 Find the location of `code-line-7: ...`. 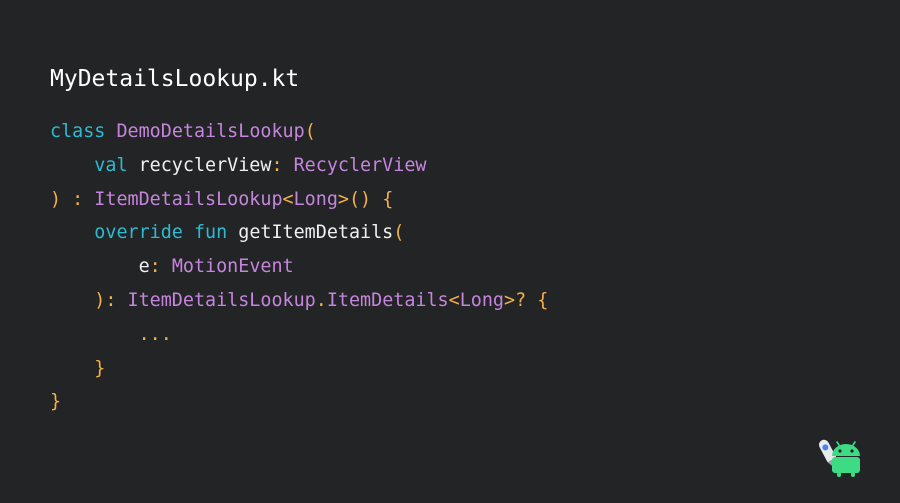

code-line-7: ... is located at coordinates (299, 335).